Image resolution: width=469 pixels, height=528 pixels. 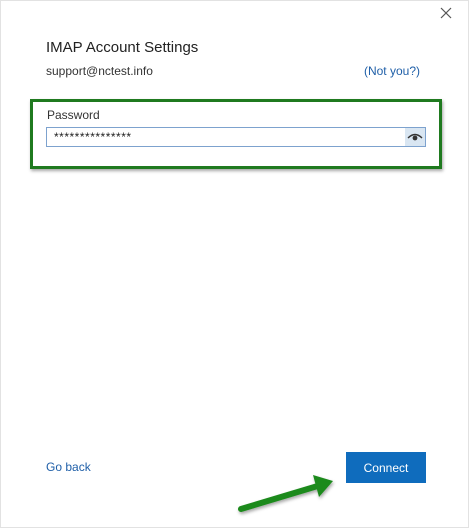 What do you see at coordinates (392, 71) in the screenshot?
I see `not-you-link: (Not you?)` at bounding box center [392, 71].